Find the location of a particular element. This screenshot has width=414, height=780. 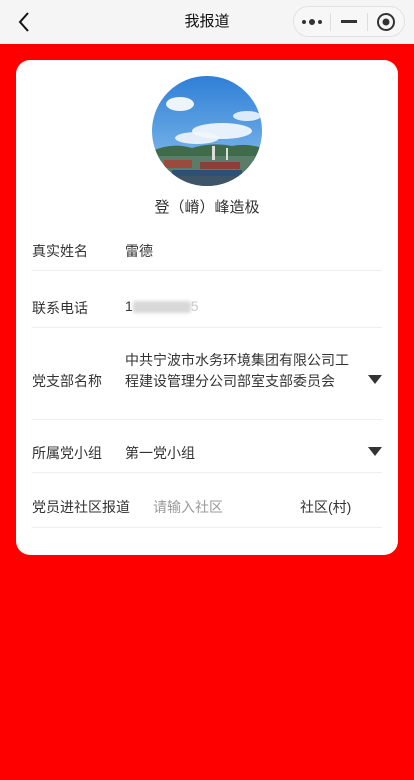

community-report-row: 党员进社区报道 请输入社区 社区(村) is located at coordinates (207, 500).